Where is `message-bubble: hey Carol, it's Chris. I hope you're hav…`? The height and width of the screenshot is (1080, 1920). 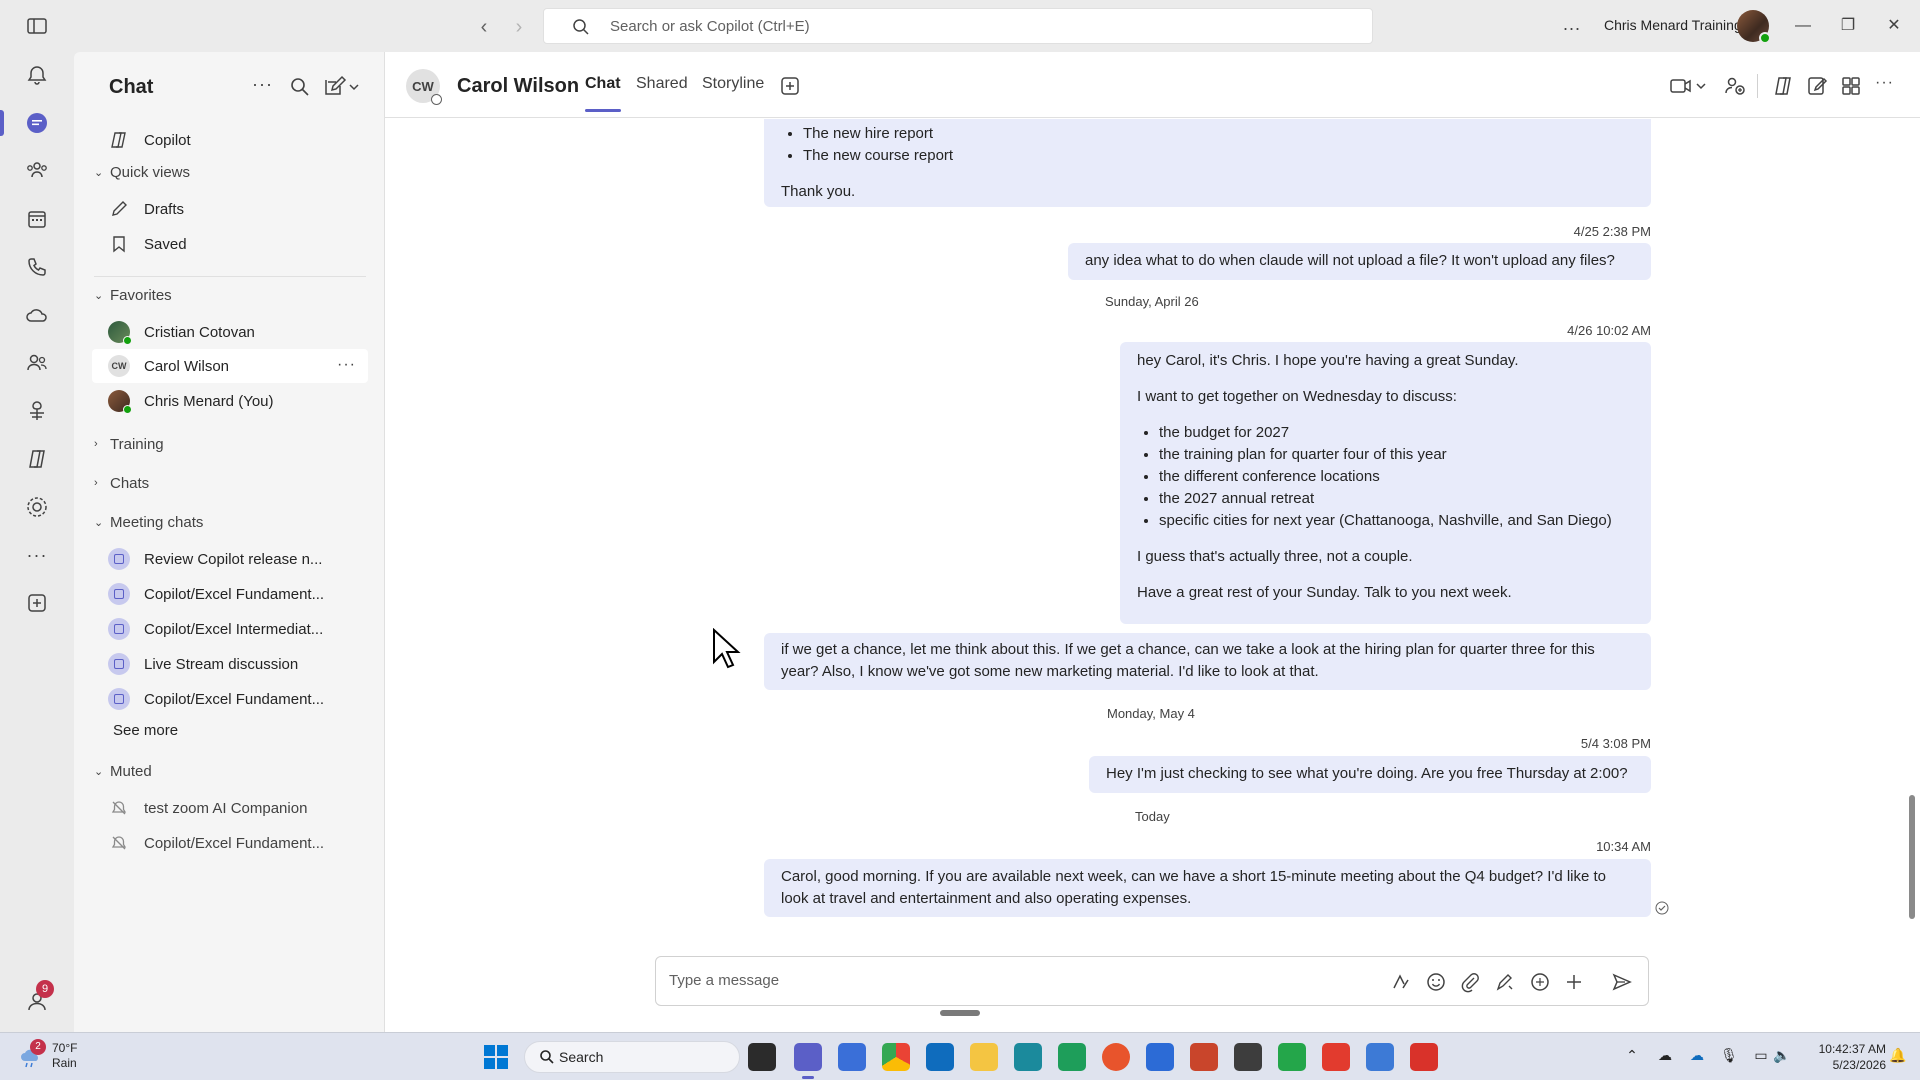
message-bubble: hey Carol, it's Chris. I hope you're hav… is located at coordinates (1385, 483).